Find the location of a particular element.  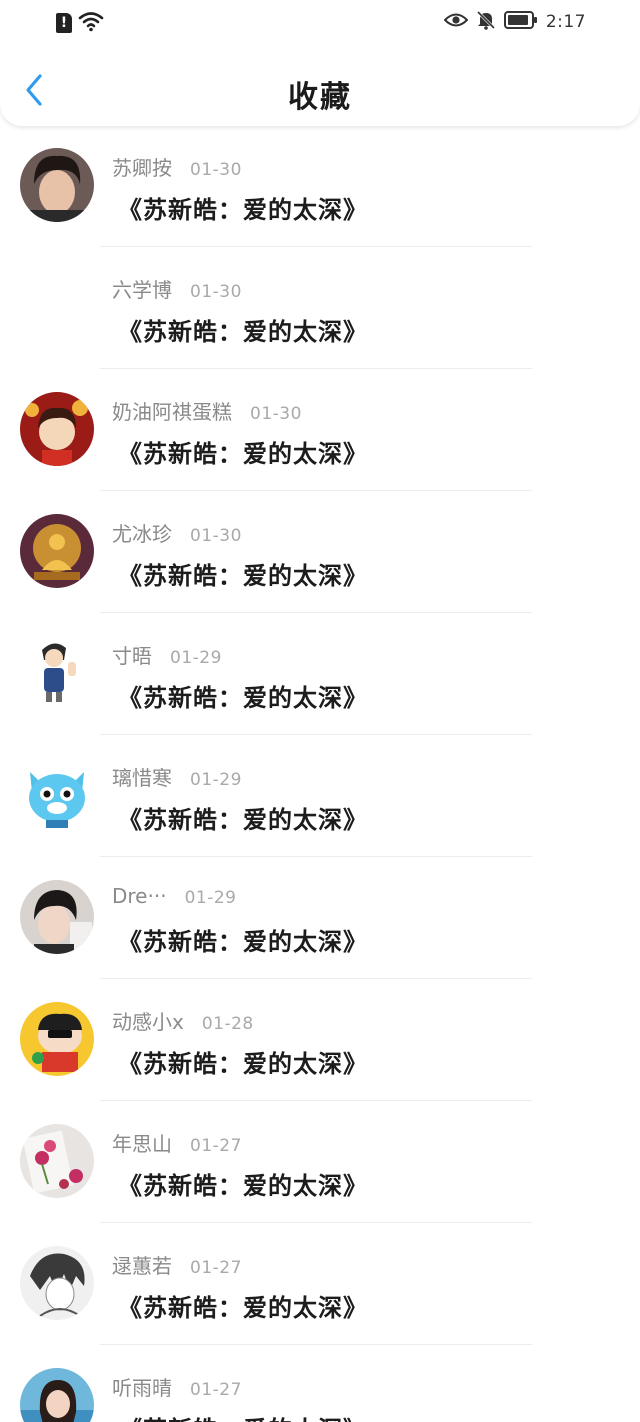

username: 听雨晴 is located at coordinates (142, 1386).